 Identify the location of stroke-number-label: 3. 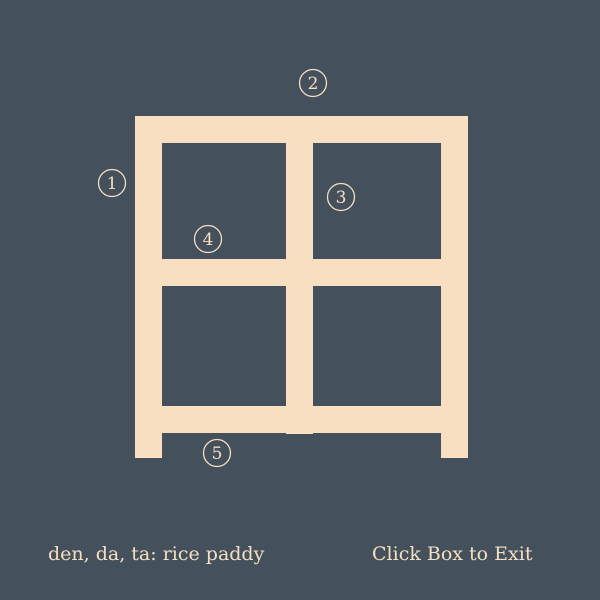
(341, 198).